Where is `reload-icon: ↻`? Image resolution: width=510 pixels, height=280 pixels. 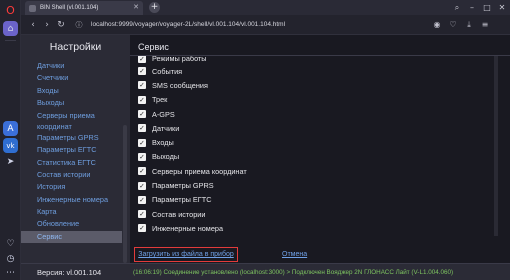 reload-icon: ↻ is located at coordinates (61, 25).